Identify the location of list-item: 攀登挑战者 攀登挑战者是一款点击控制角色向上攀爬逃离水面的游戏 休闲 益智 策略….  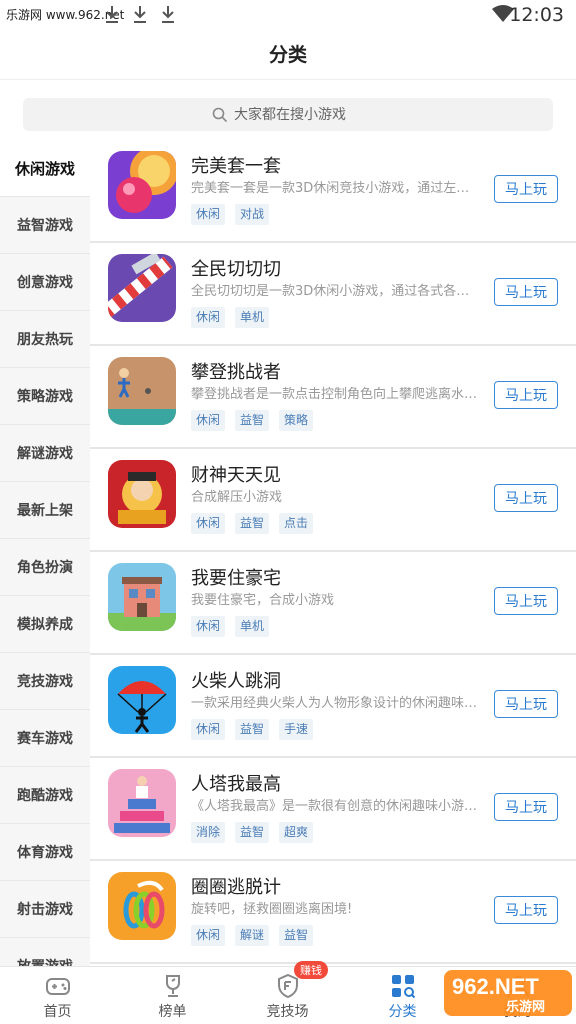
(333, 397).